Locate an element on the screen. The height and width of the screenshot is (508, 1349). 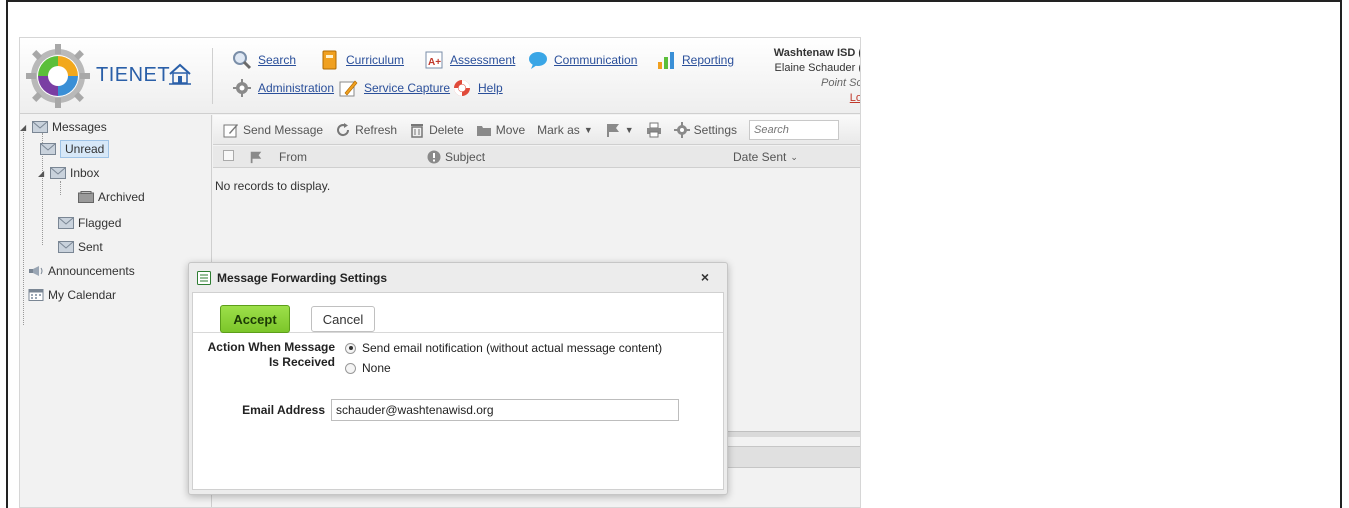
nav-help: Help is located at coordinates (477, 88).